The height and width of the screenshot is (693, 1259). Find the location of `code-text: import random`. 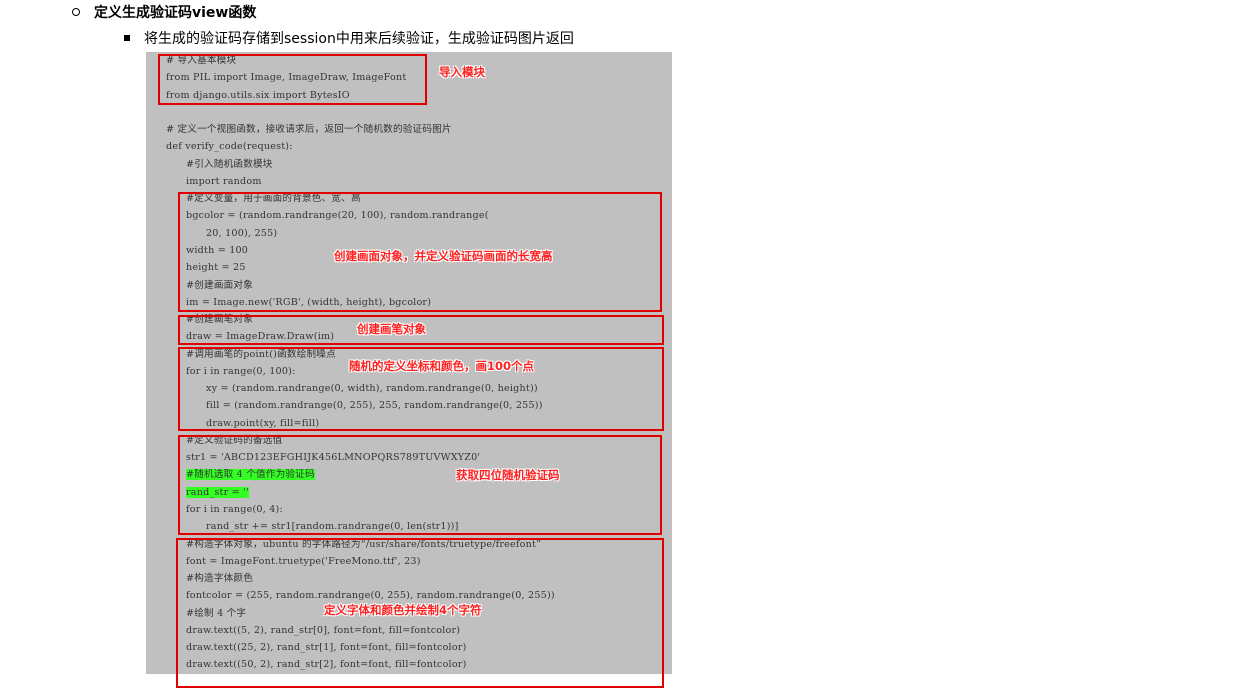

code-text: import random is located at coordinates (224, 181).